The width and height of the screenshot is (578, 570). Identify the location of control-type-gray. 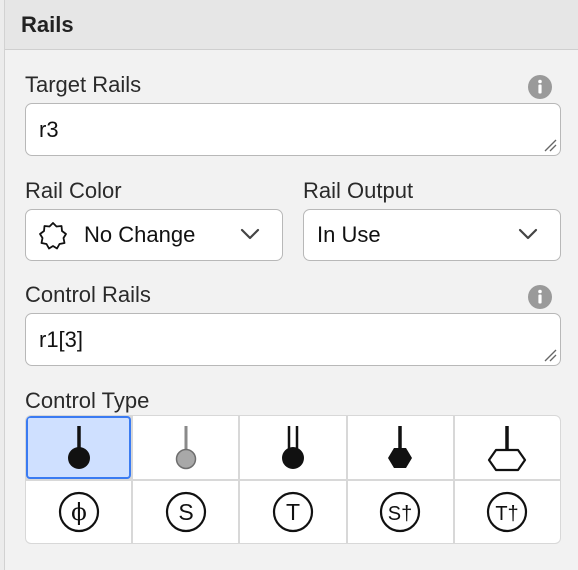
(186, 447).